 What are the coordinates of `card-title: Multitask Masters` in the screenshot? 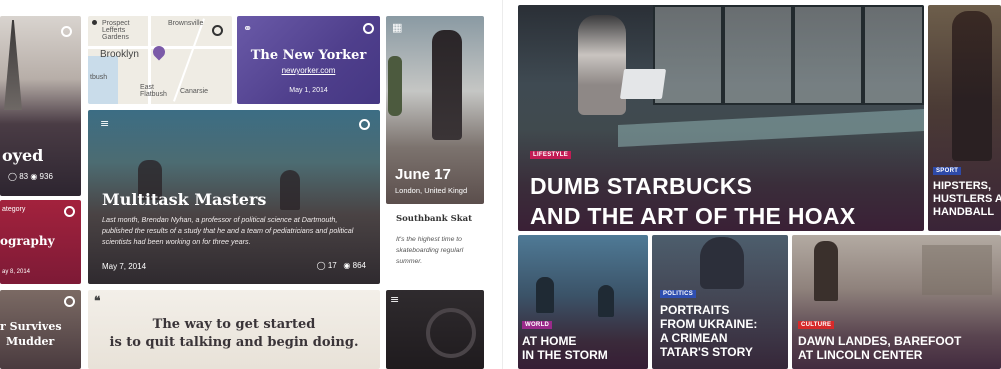 It's located at (184, 199).